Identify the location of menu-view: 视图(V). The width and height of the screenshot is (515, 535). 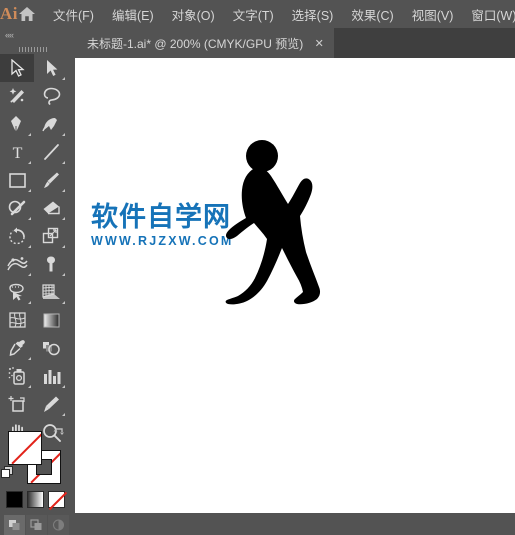
(433, 14).